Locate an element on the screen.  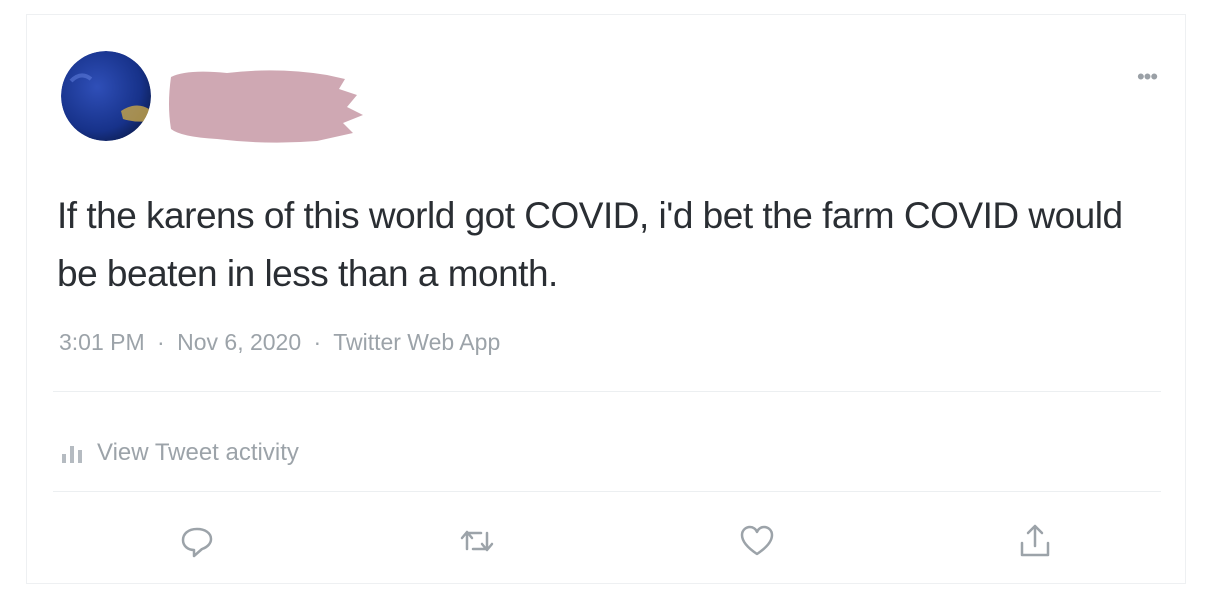
retweet-icon is located at coordinates (477, 541).